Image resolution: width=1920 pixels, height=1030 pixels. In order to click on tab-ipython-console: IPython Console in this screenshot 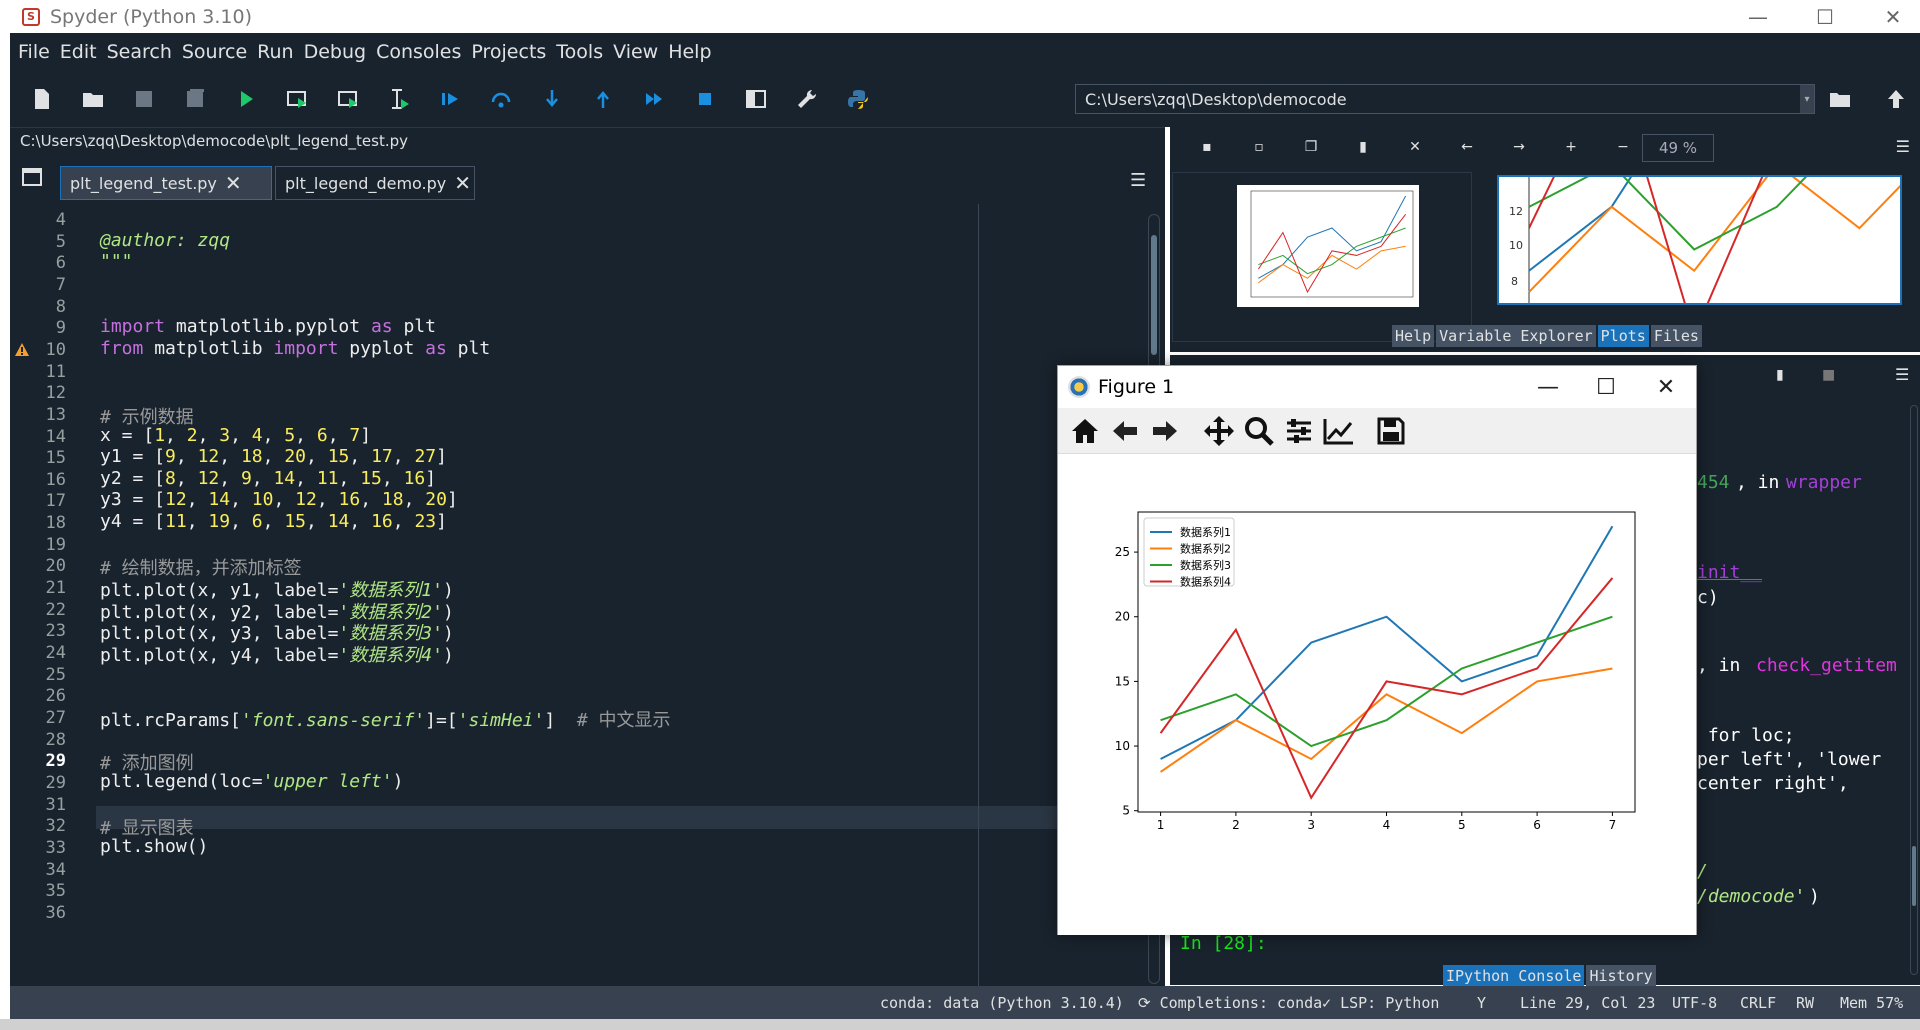, I will do `click(1514, 976)`.